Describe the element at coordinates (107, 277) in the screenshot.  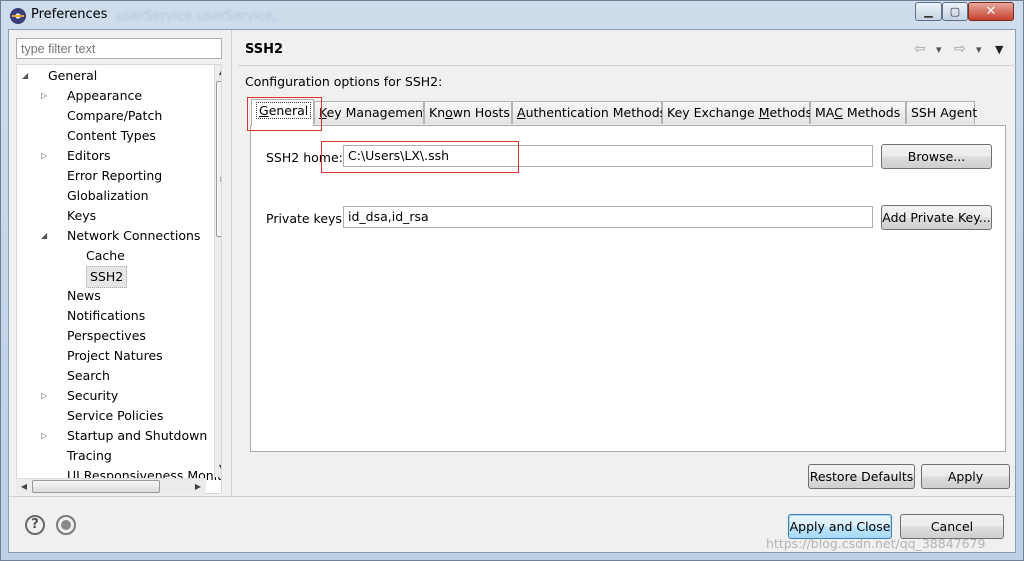
I see `tree-item-label: SSH2` at that location.